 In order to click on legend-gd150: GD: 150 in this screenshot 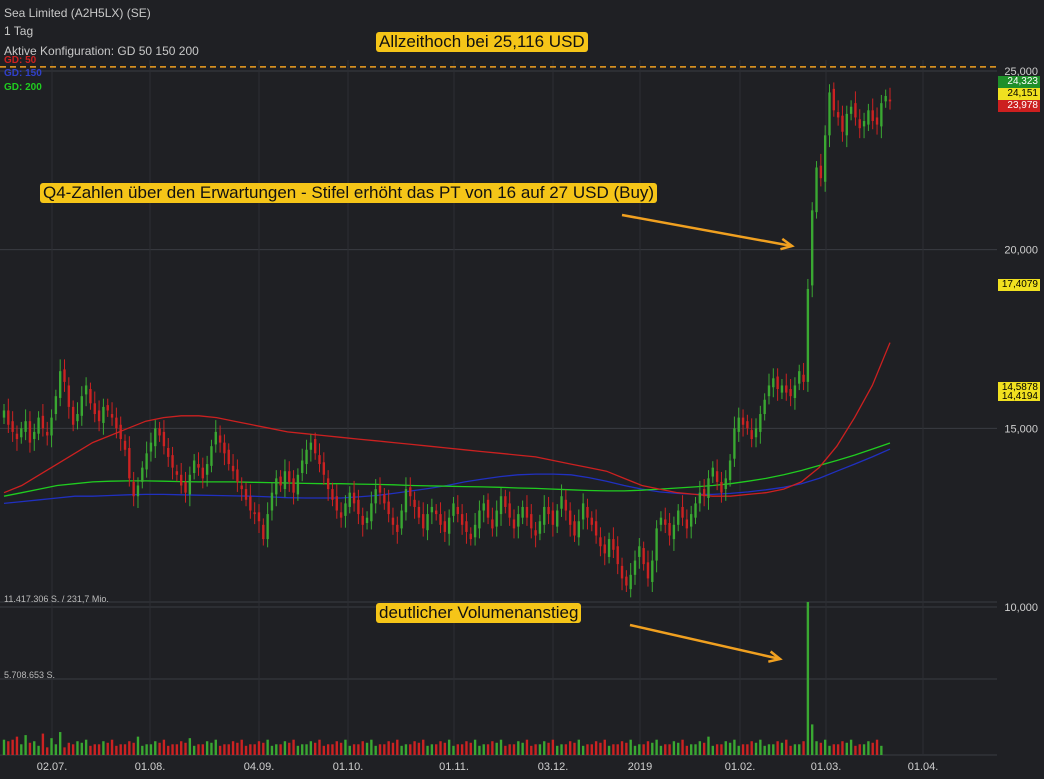, I will do `click(23, 73)`.